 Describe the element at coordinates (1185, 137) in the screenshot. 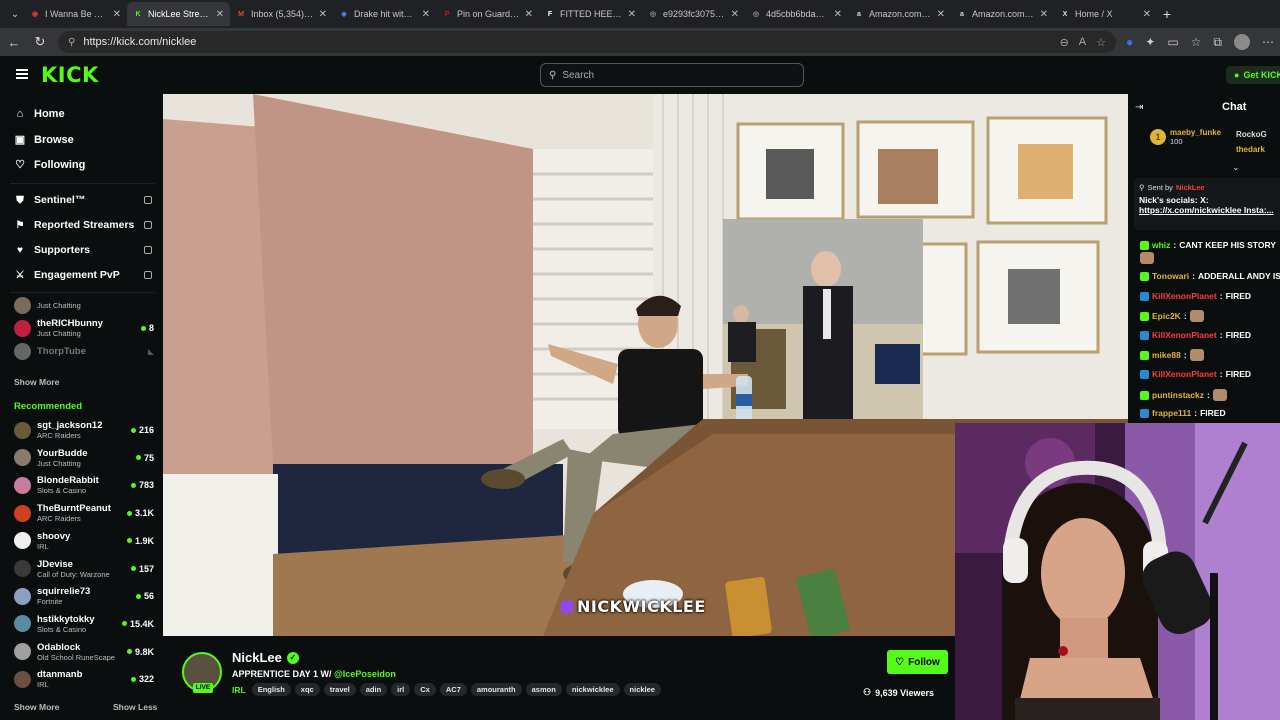

I see `top-gifter-1: 1 maeby_funke 100` at that location.